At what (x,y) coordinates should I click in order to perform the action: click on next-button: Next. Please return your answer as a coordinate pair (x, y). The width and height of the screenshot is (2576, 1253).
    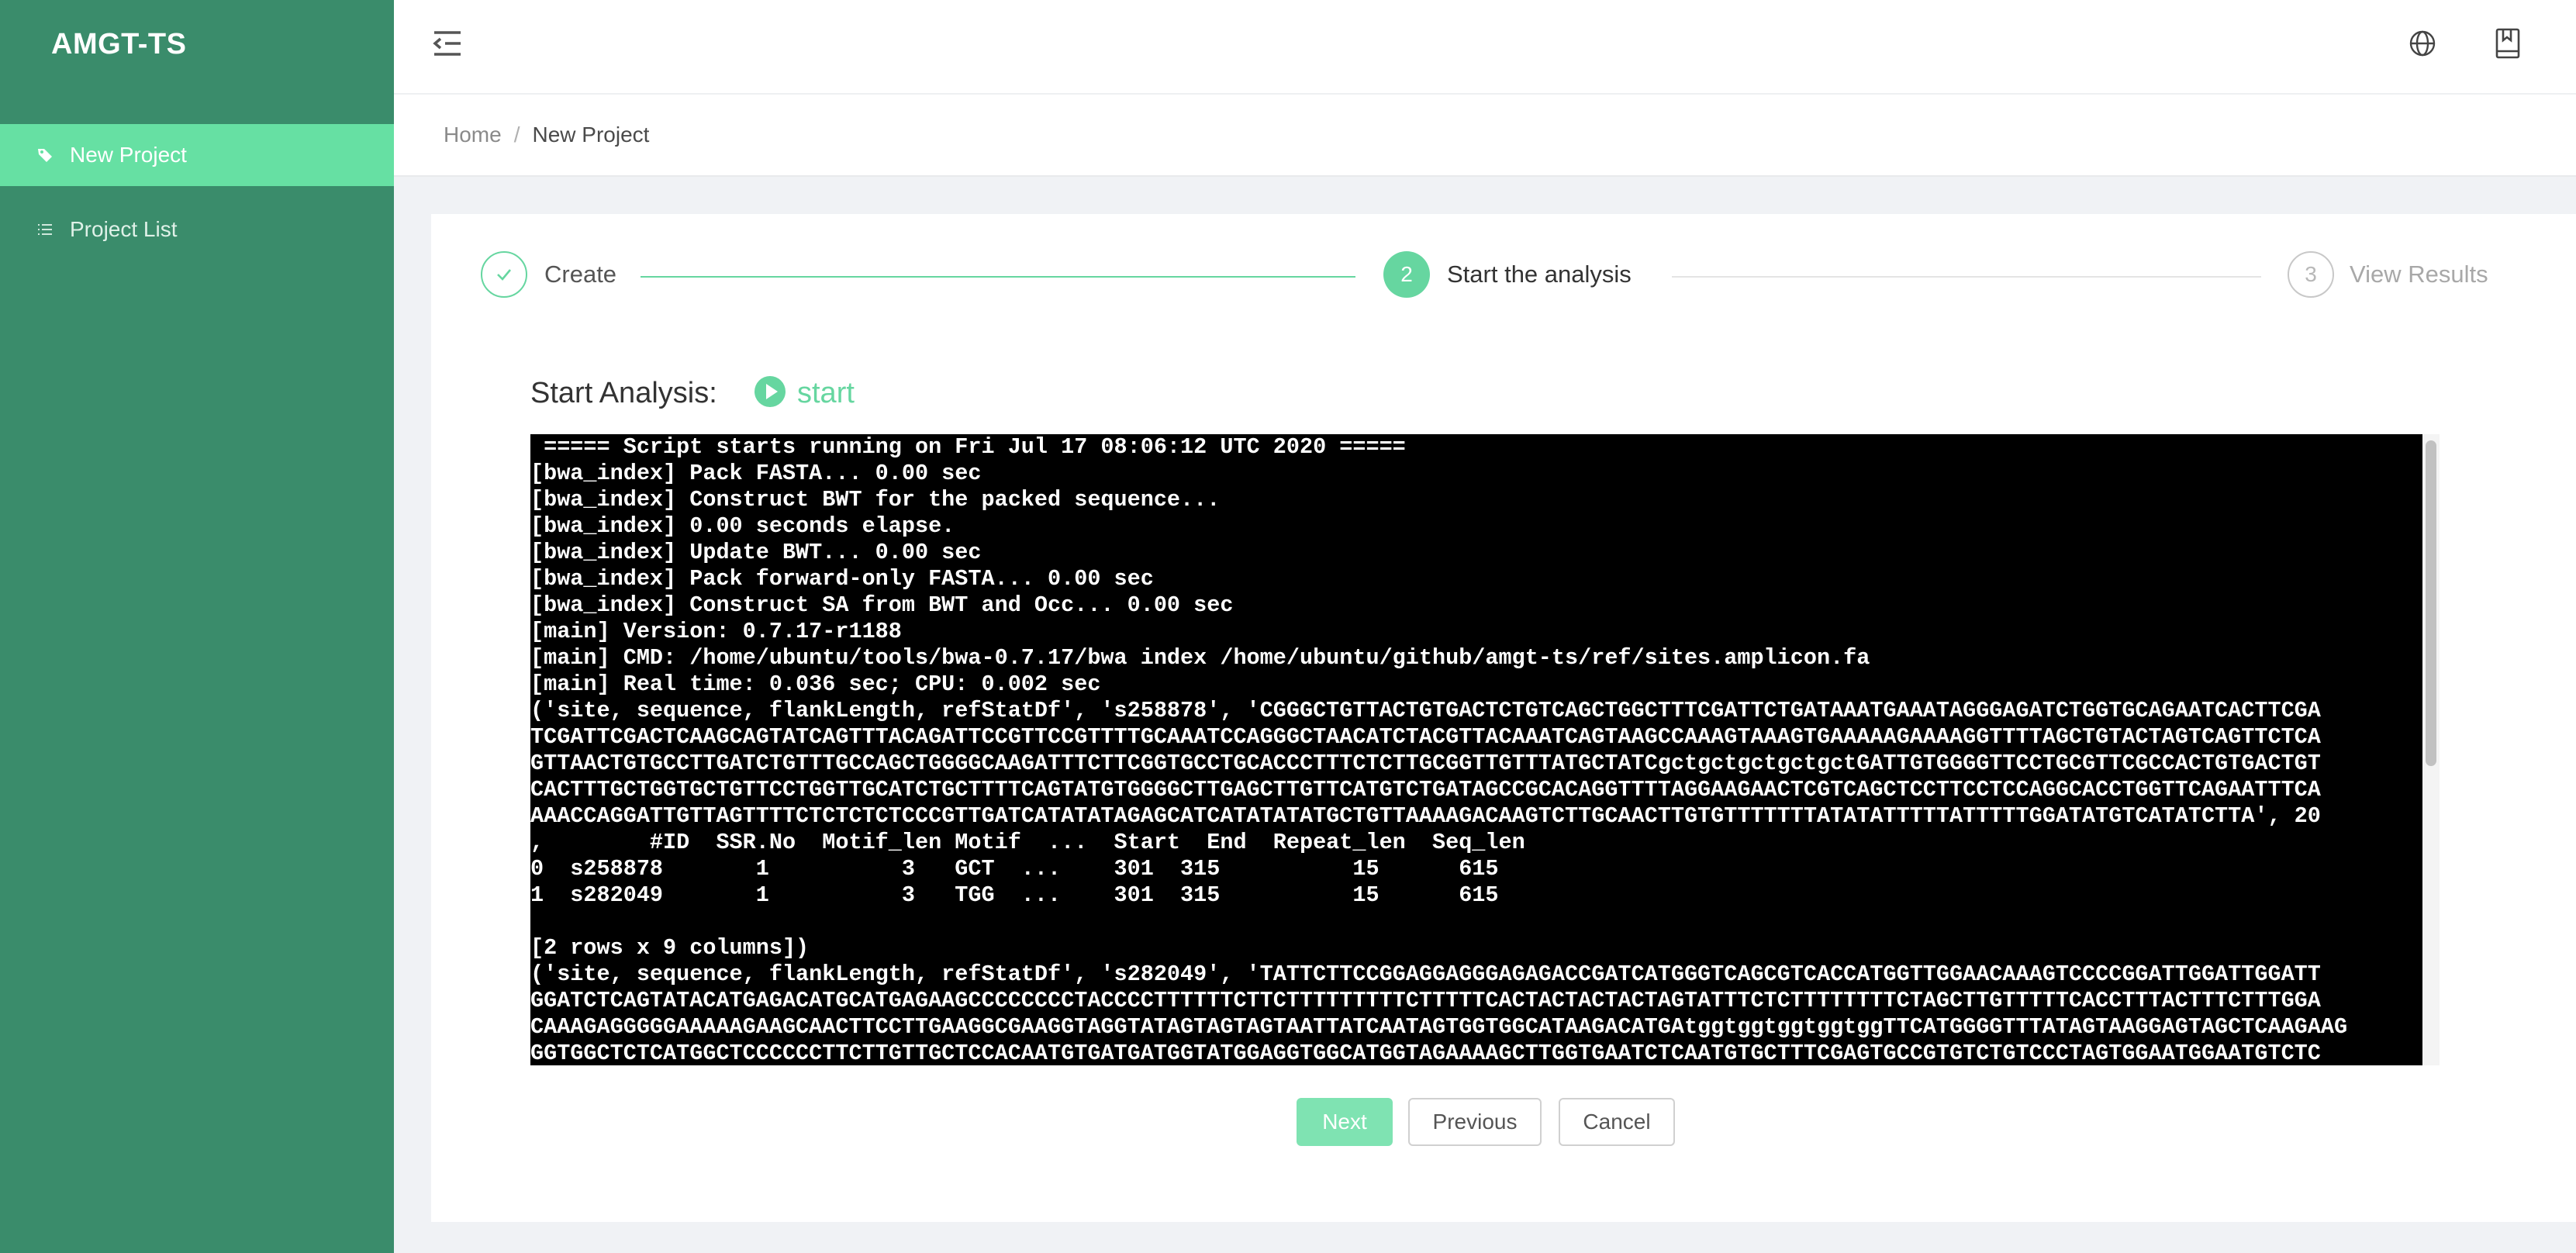
    Looking at the image, I should click on (1345, 1122).